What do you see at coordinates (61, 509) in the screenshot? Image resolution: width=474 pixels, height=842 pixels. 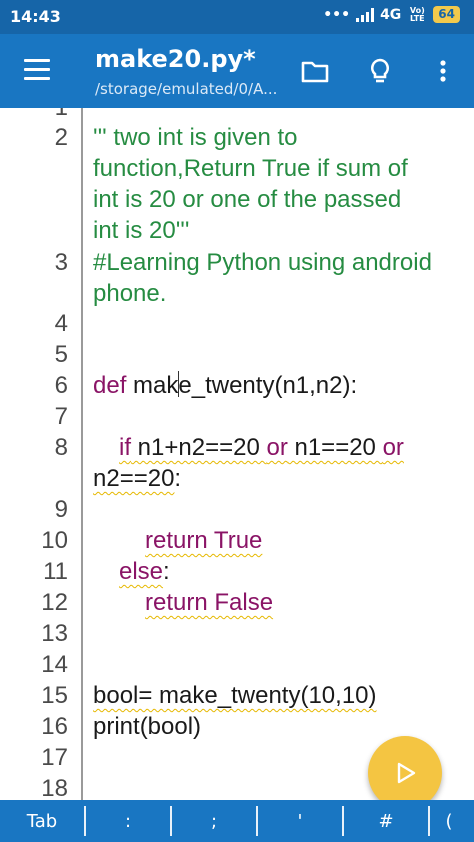 I see `line-number: 9` at bounding box center [61, 509].